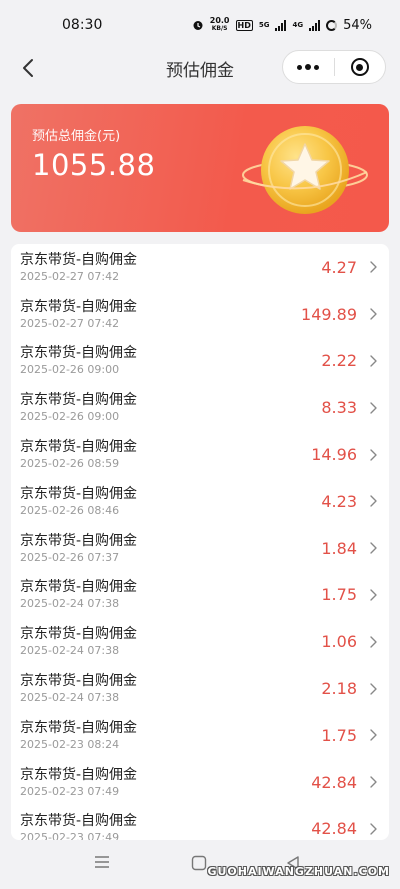  What do you see at coordinates (170, 548) in the screenshot?
I see `row-text: 京东带货-自购佣金 2025-02-26 07:37` at bounding box center [170, 548].